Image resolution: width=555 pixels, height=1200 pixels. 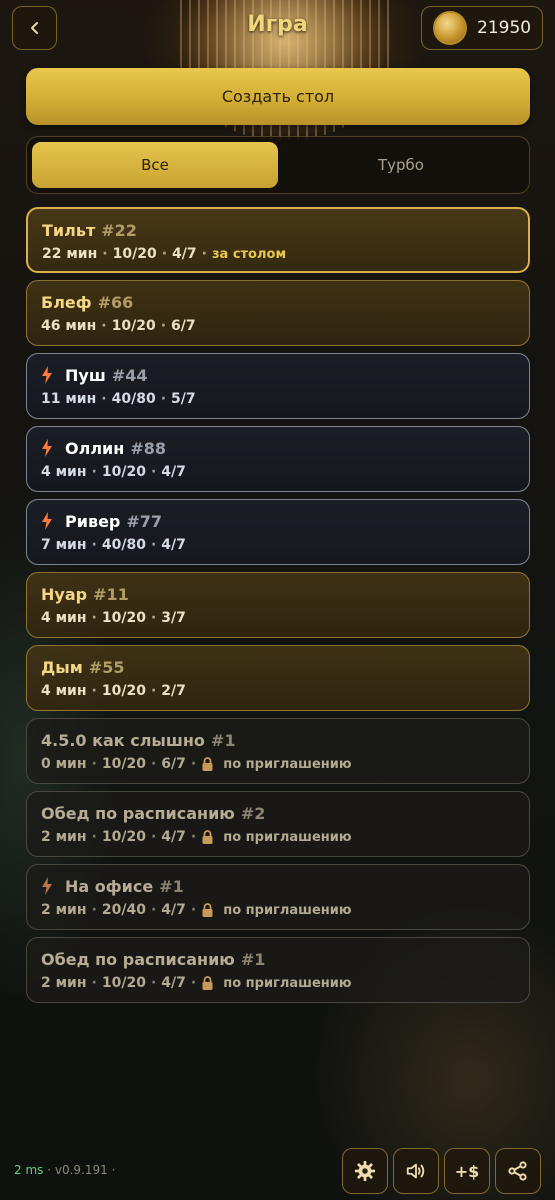 I want to click on table-card: Пуш #44 11 мин · 40/80 · 5/7, so click(x=278, y=386).